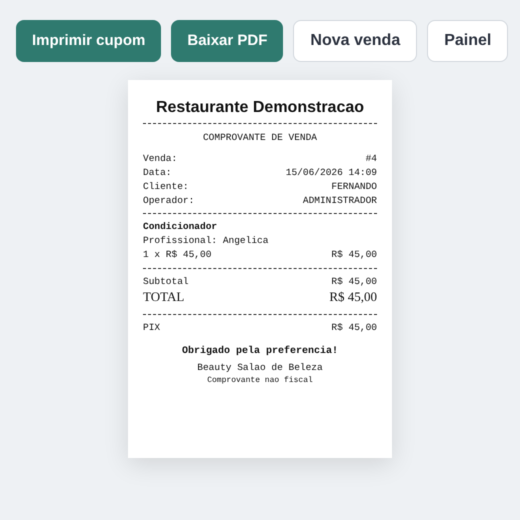 The image size is (520, 520). I want to click on item-amount: R$ 45,00, so click(354, 255).